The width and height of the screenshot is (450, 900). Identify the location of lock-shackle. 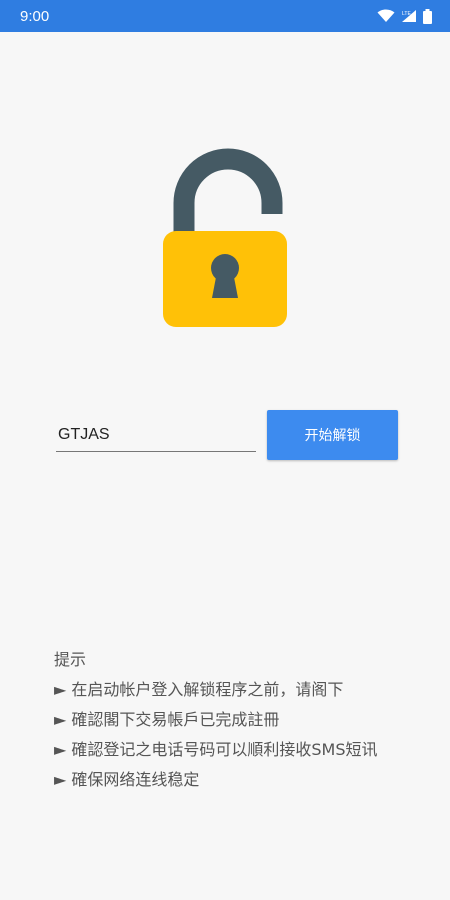
(228, 192).